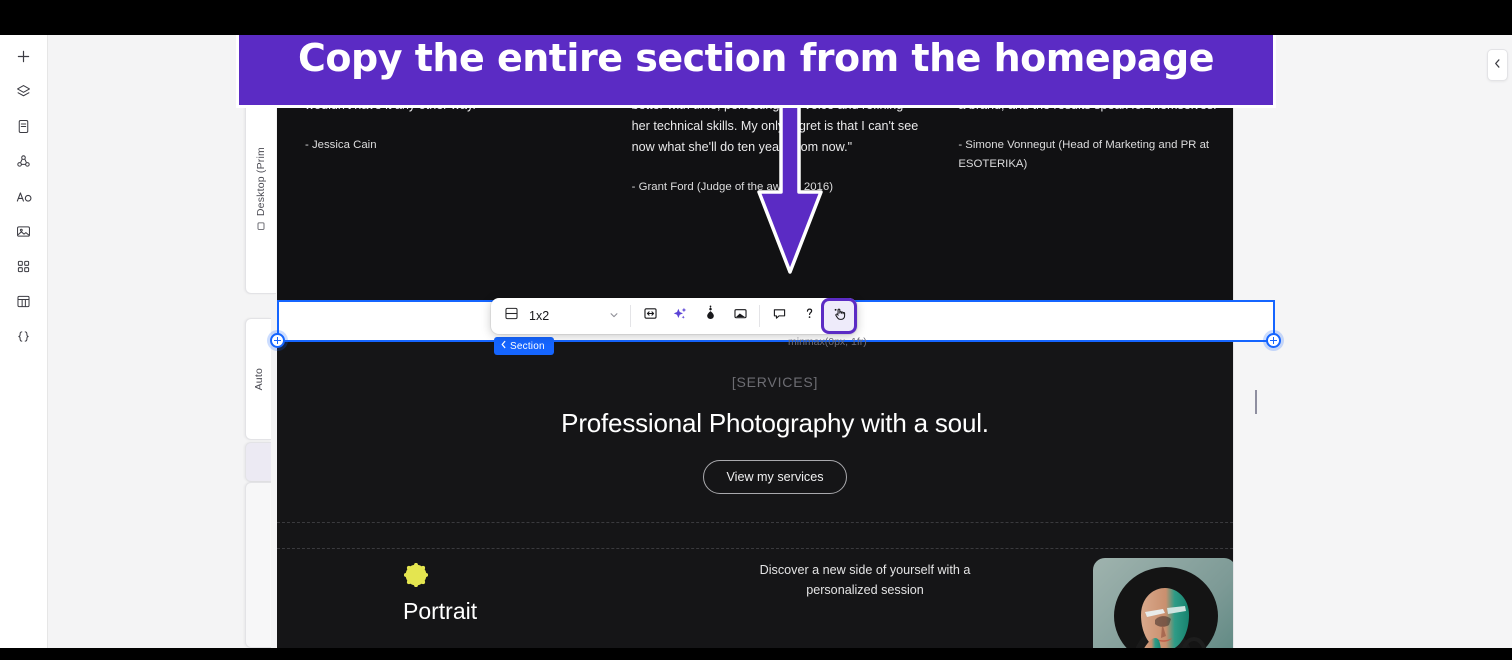 The height and width of the screenshot is (660, 1512). Describe the element at coordinates (1256, 402) in the screenshot. I see `text-cursor-marker` at that location.